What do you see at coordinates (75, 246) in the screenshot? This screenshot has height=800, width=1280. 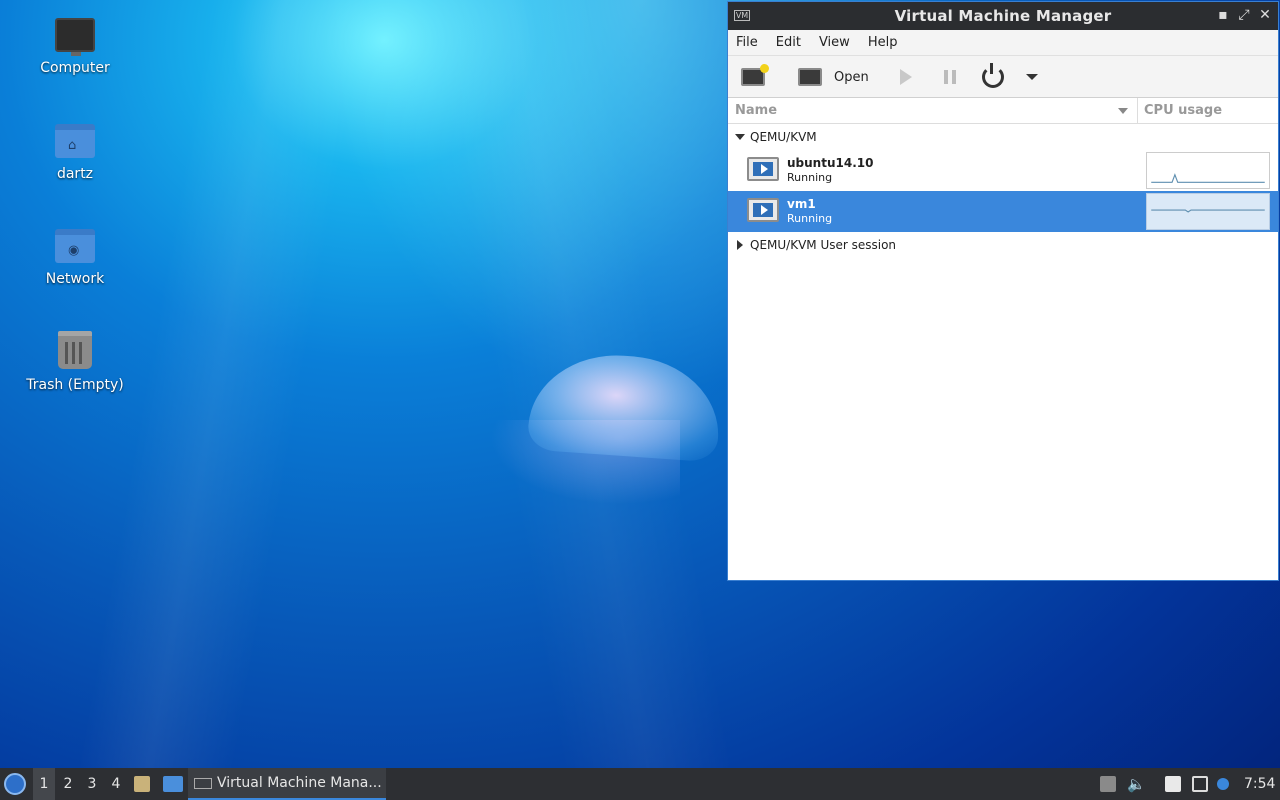 I see `network-folder-icon: ◉` at bounding box center [75, 246].